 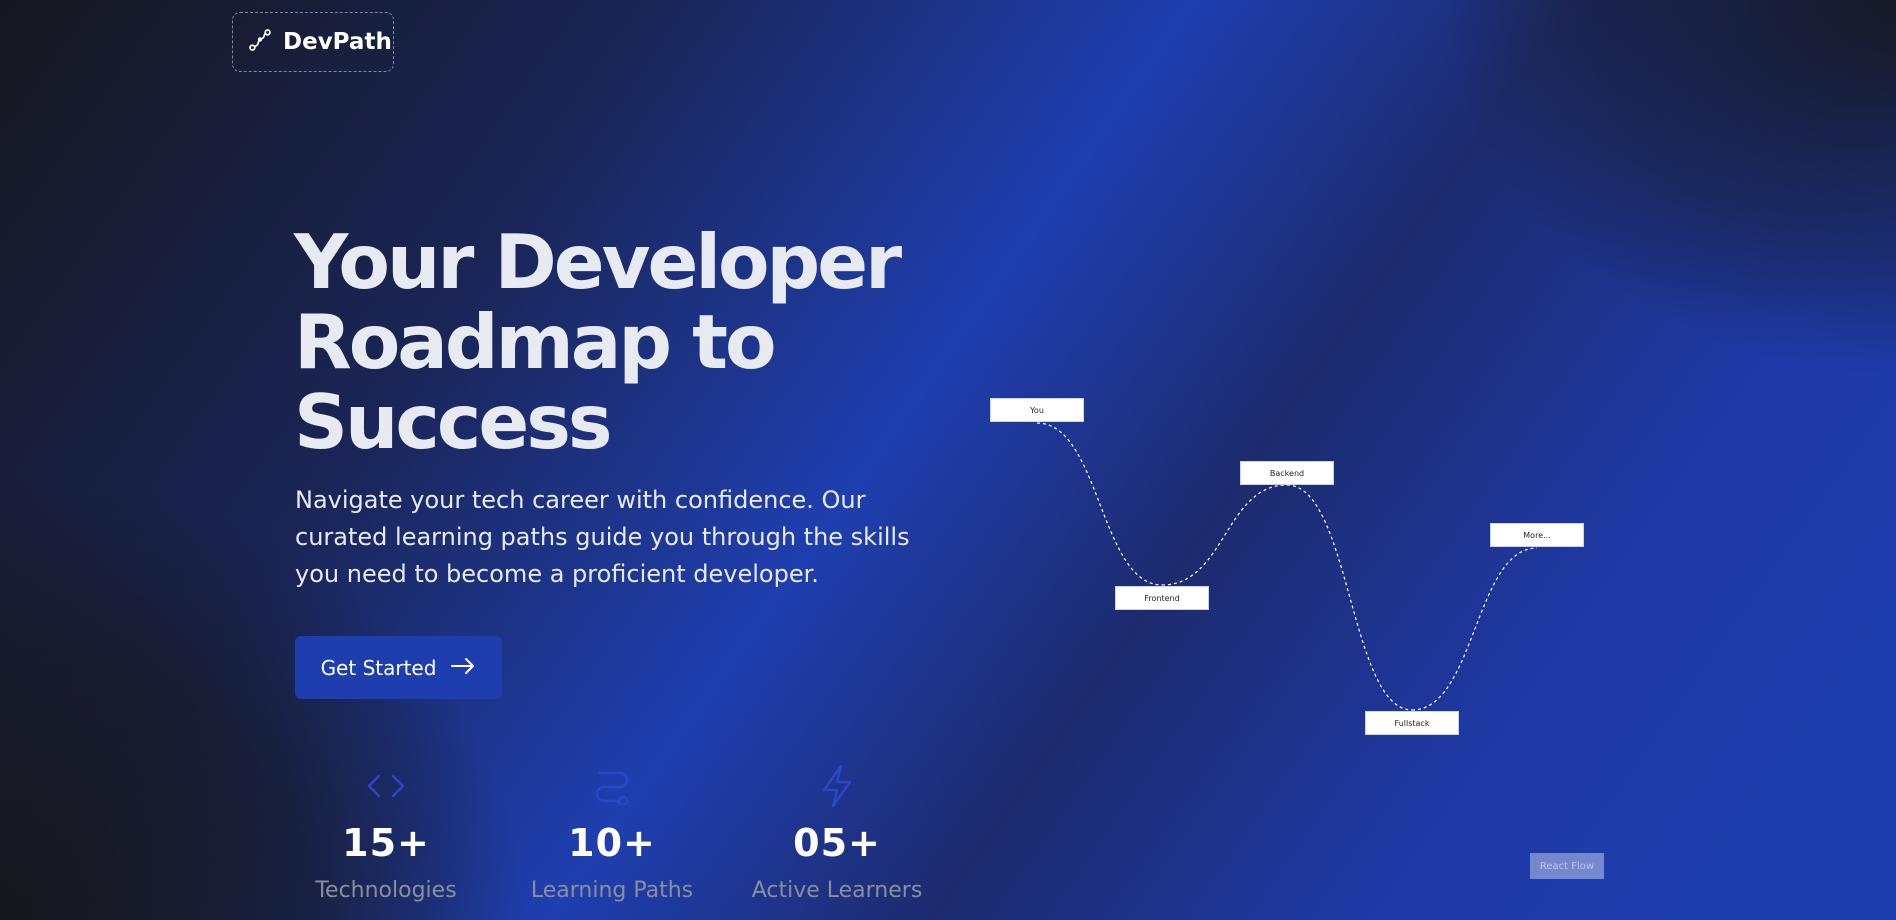 I want to click on roadmap-node-fullstack: Fullstack, so click(x=1412, y=723).